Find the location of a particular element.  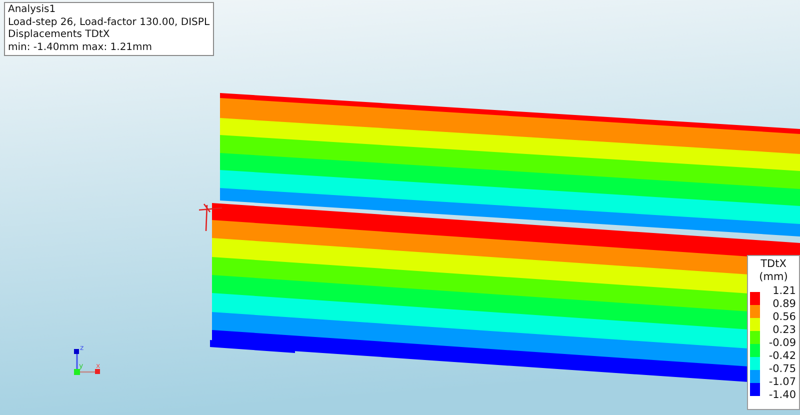

info-text: Load-step 26, Load-factor 130.00, DISPL is located at coordinates (109, 22).